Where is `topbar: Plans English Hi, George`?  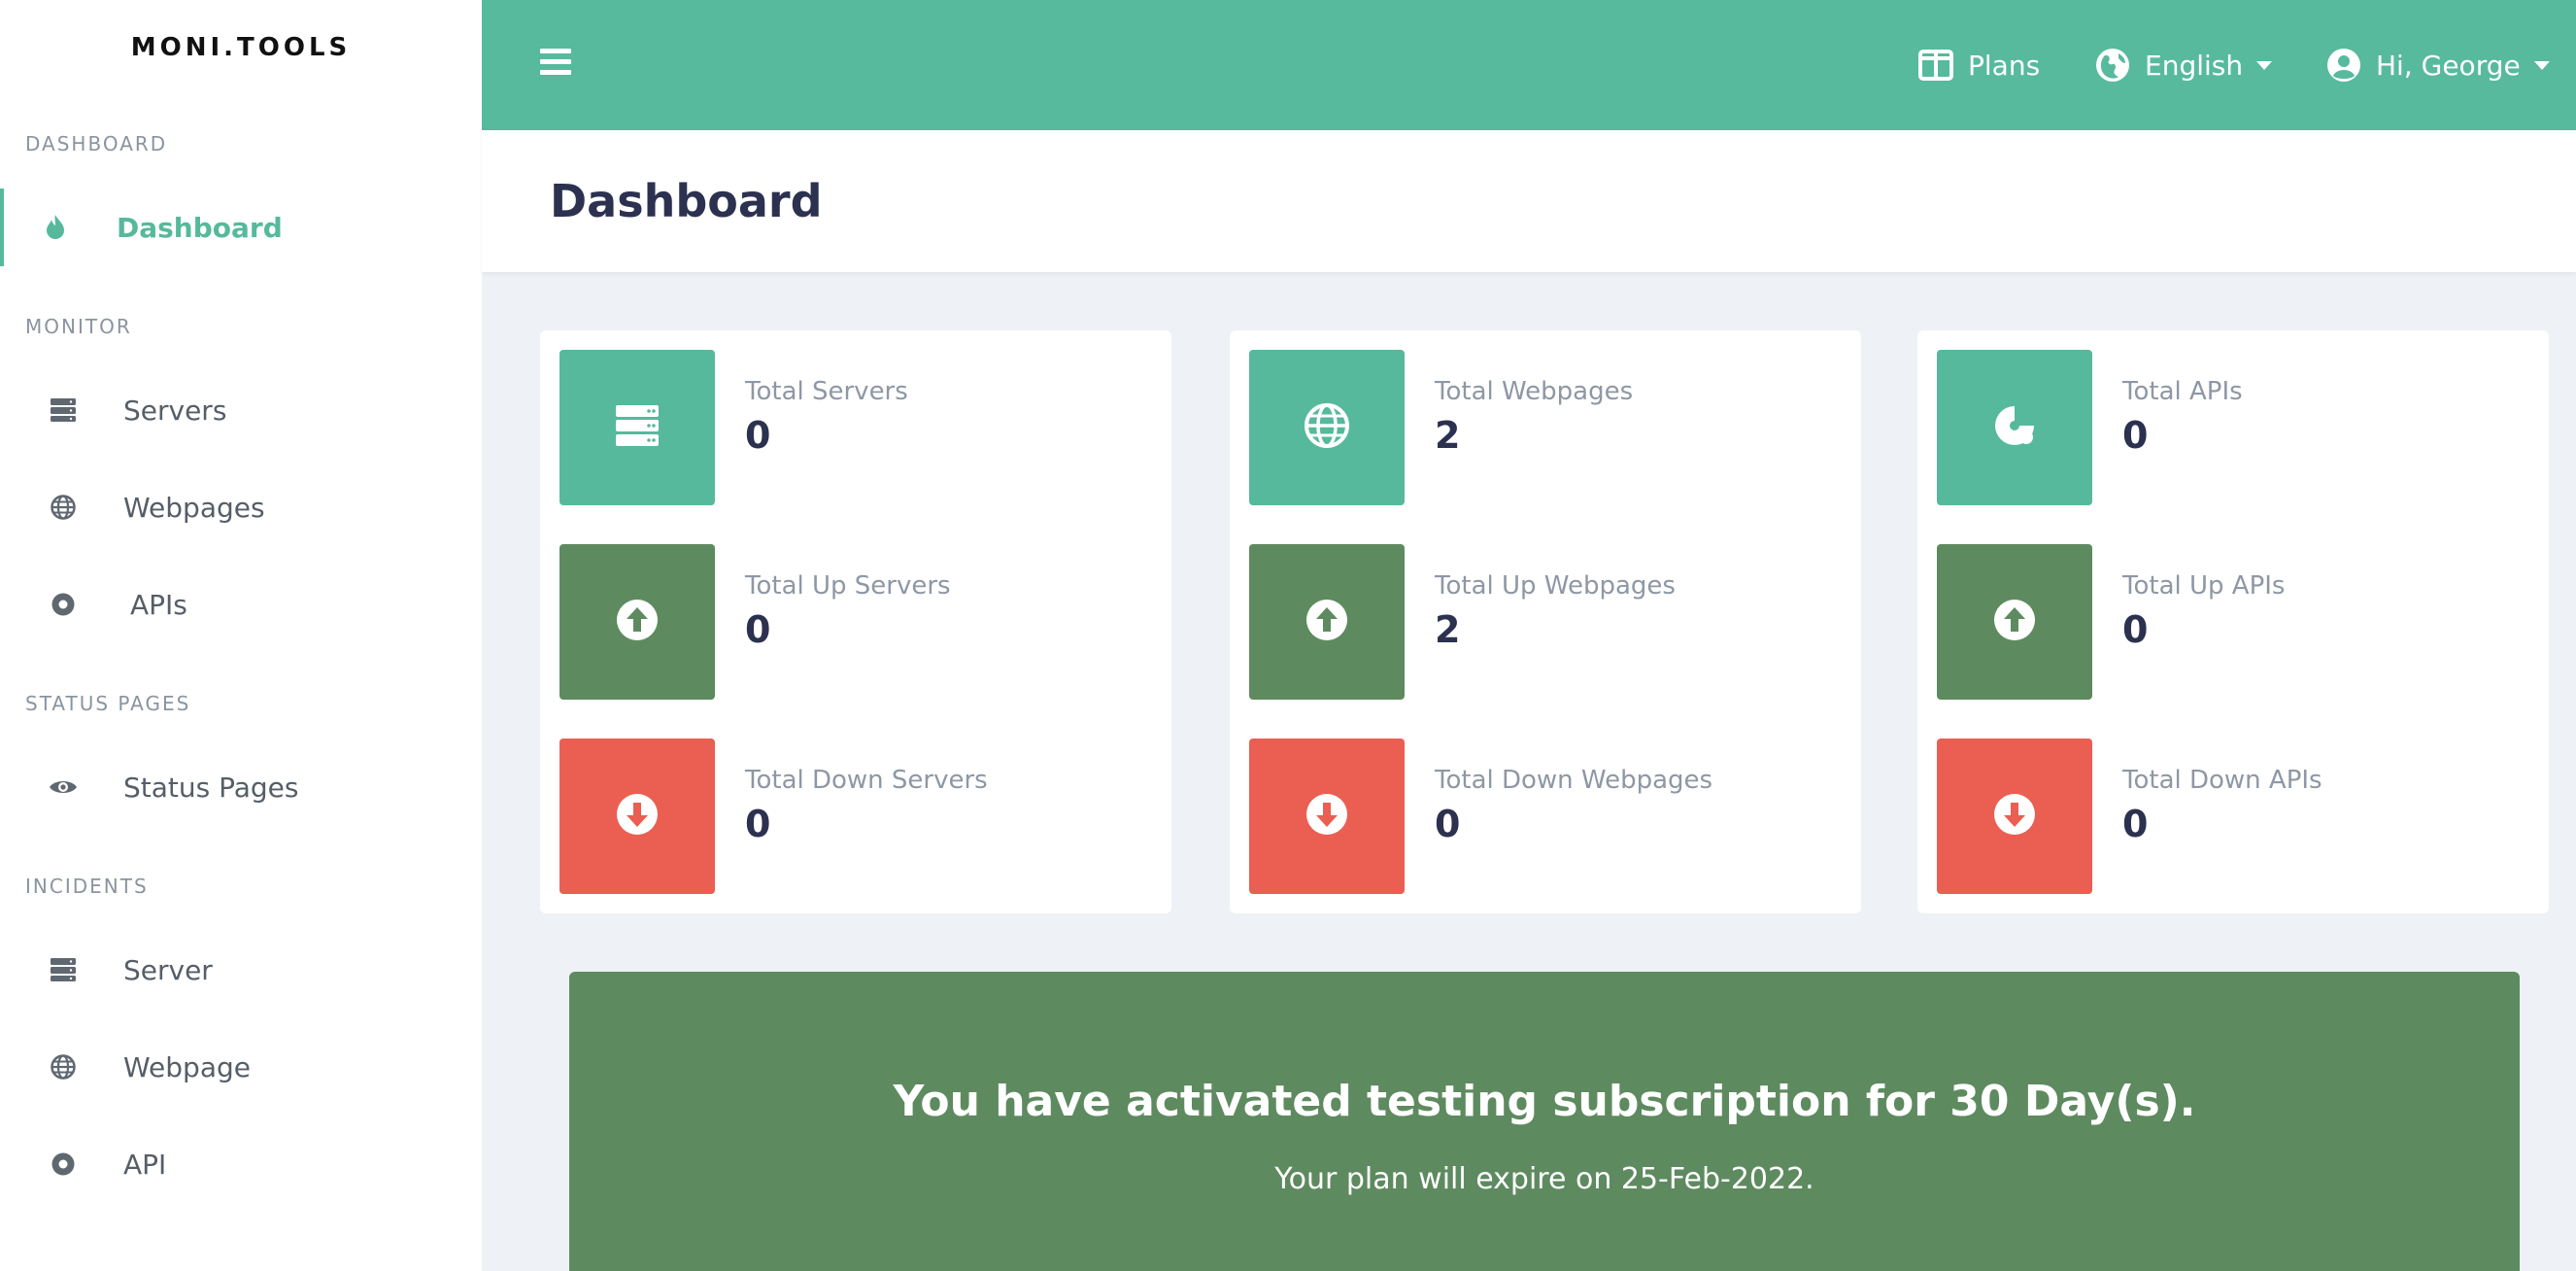 topbar: Plans English Hi, George is located at coordinates (1529, 65).